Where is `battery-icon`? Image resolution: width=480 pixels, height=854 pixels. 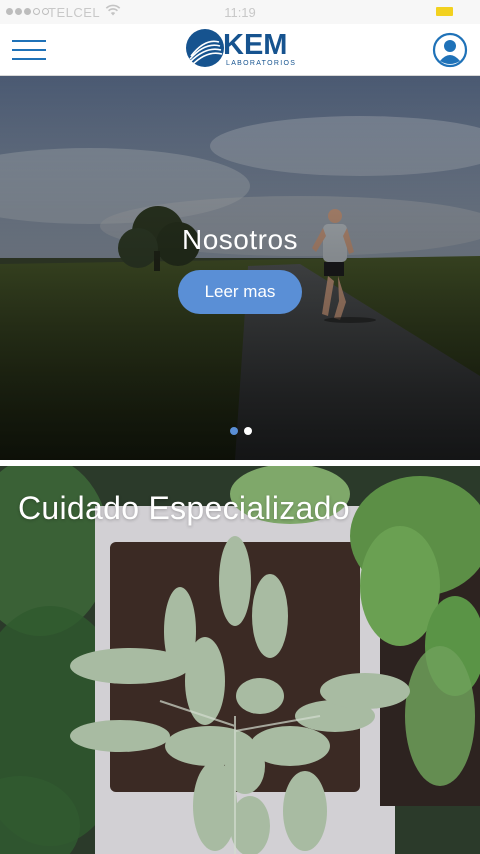 battery-icon is located at coordinates (444, 11).